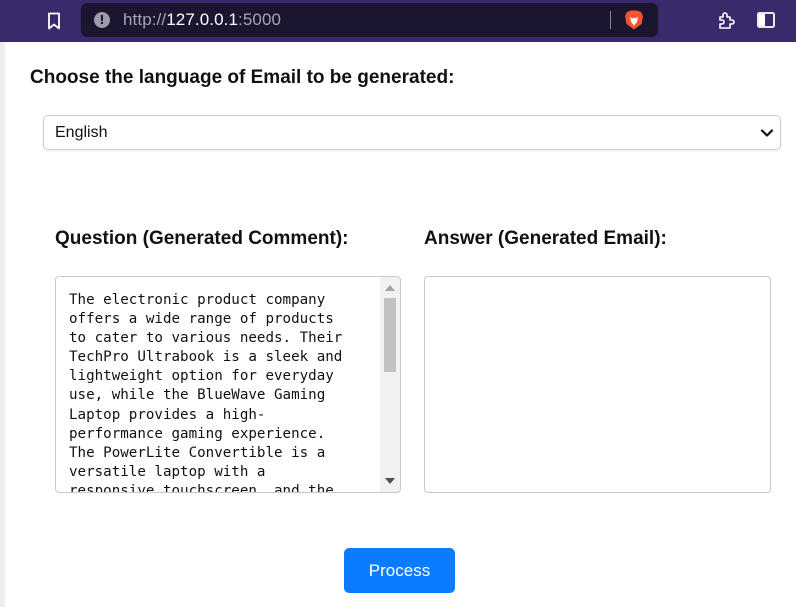 Image resolution: width=796 pixels, height=607 pixels. I want to click on browser-toolbar: ! http://127.0.0.1:5000, so click(398, 21).